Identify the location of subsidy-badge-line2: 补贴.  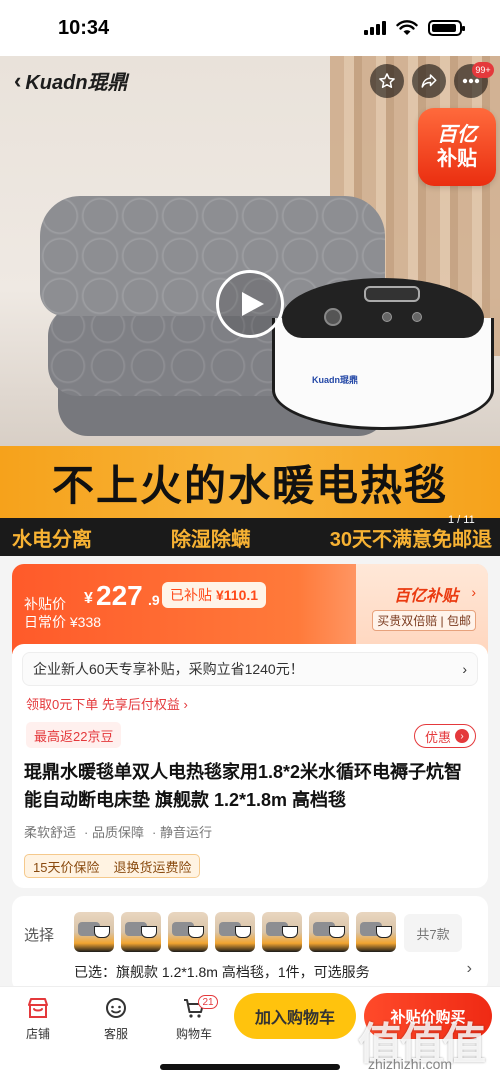
(457, 159).